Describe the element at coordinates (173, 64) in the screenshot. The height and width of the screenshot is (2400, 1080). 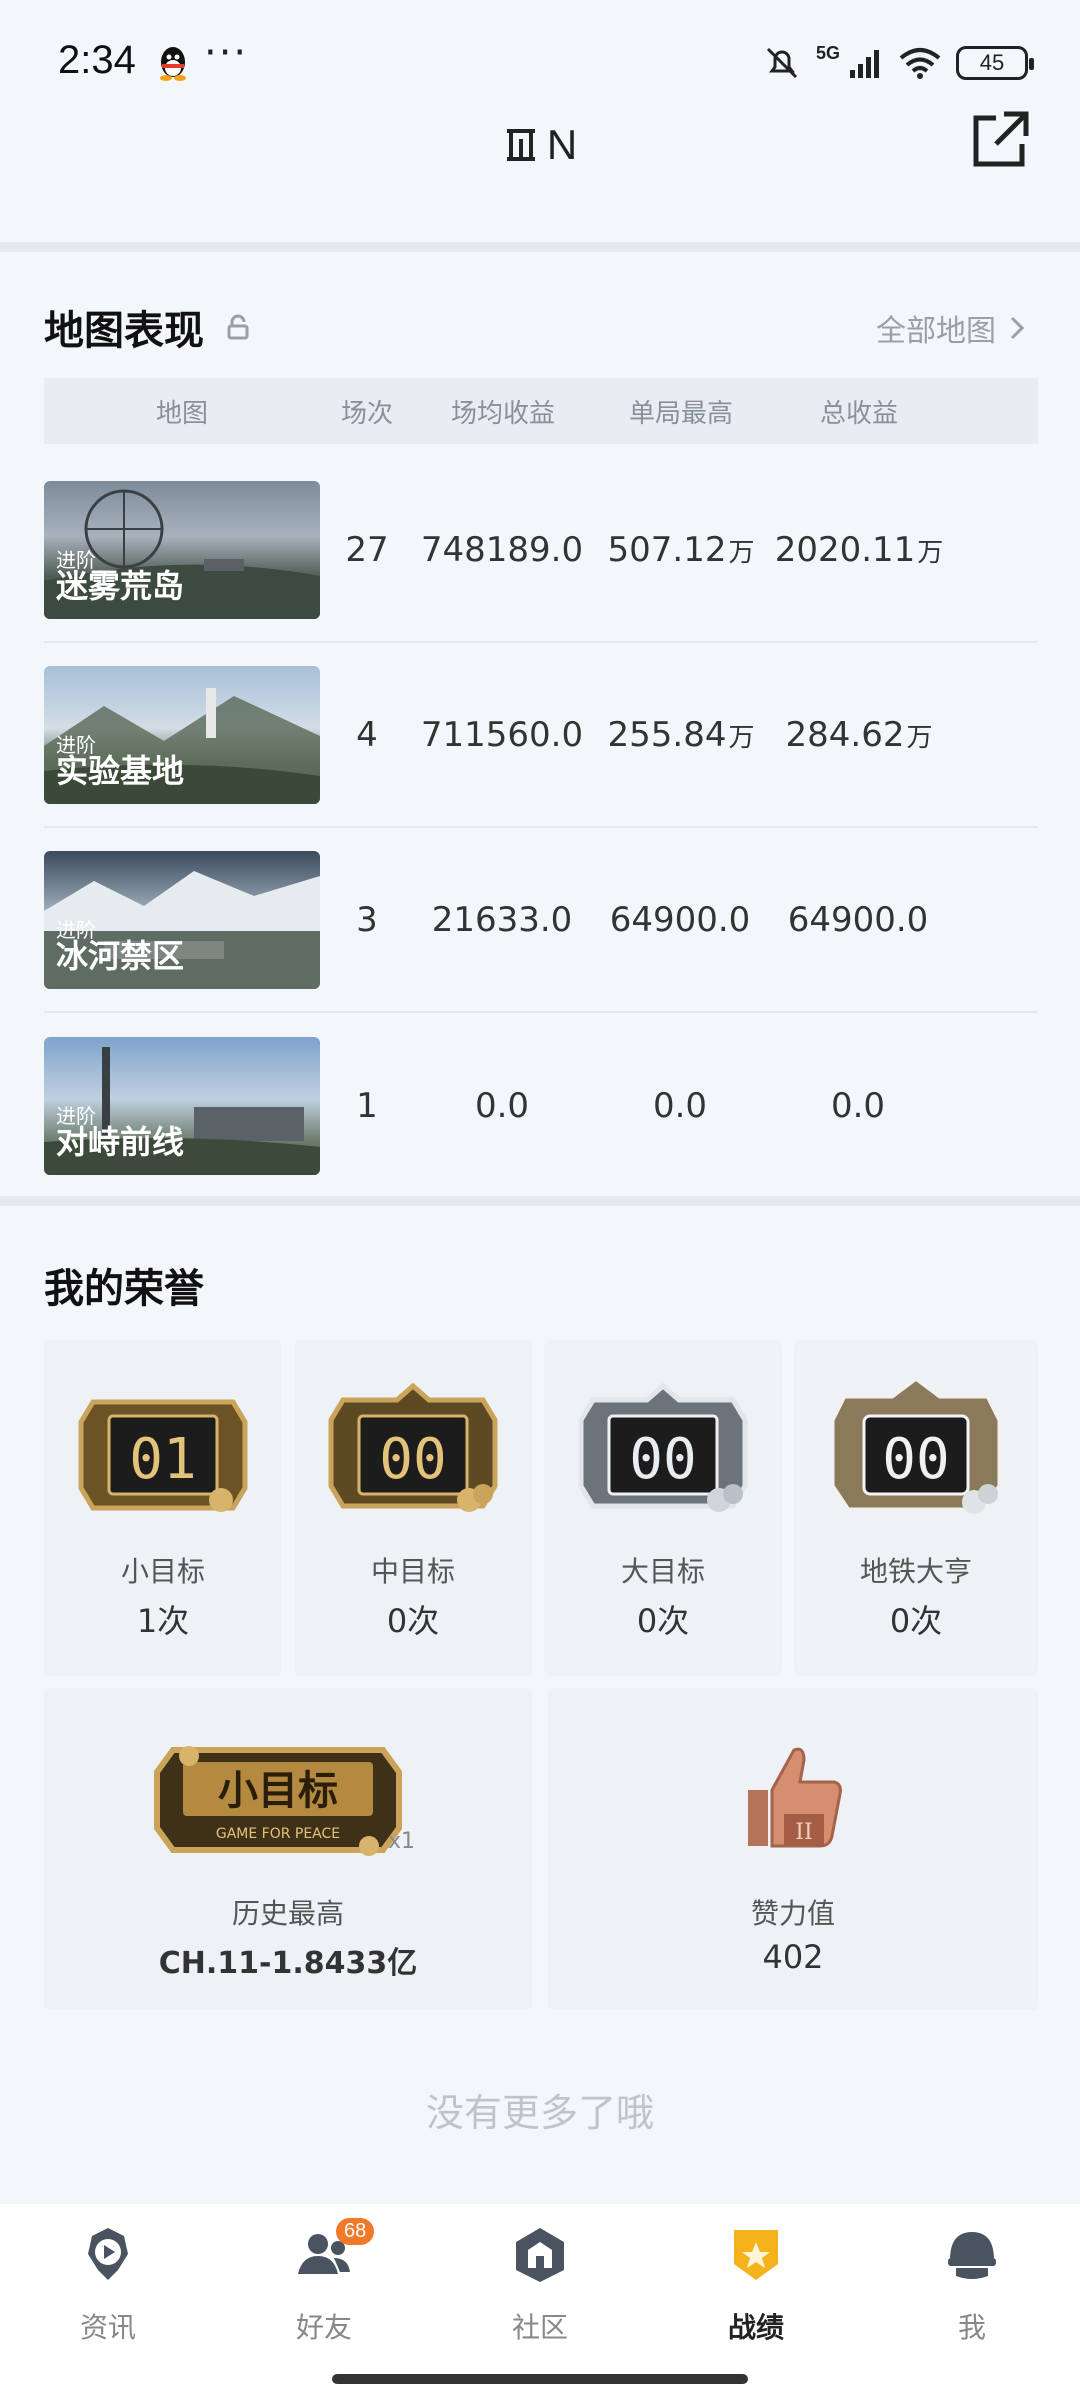
I see `qq-icon` at that location.